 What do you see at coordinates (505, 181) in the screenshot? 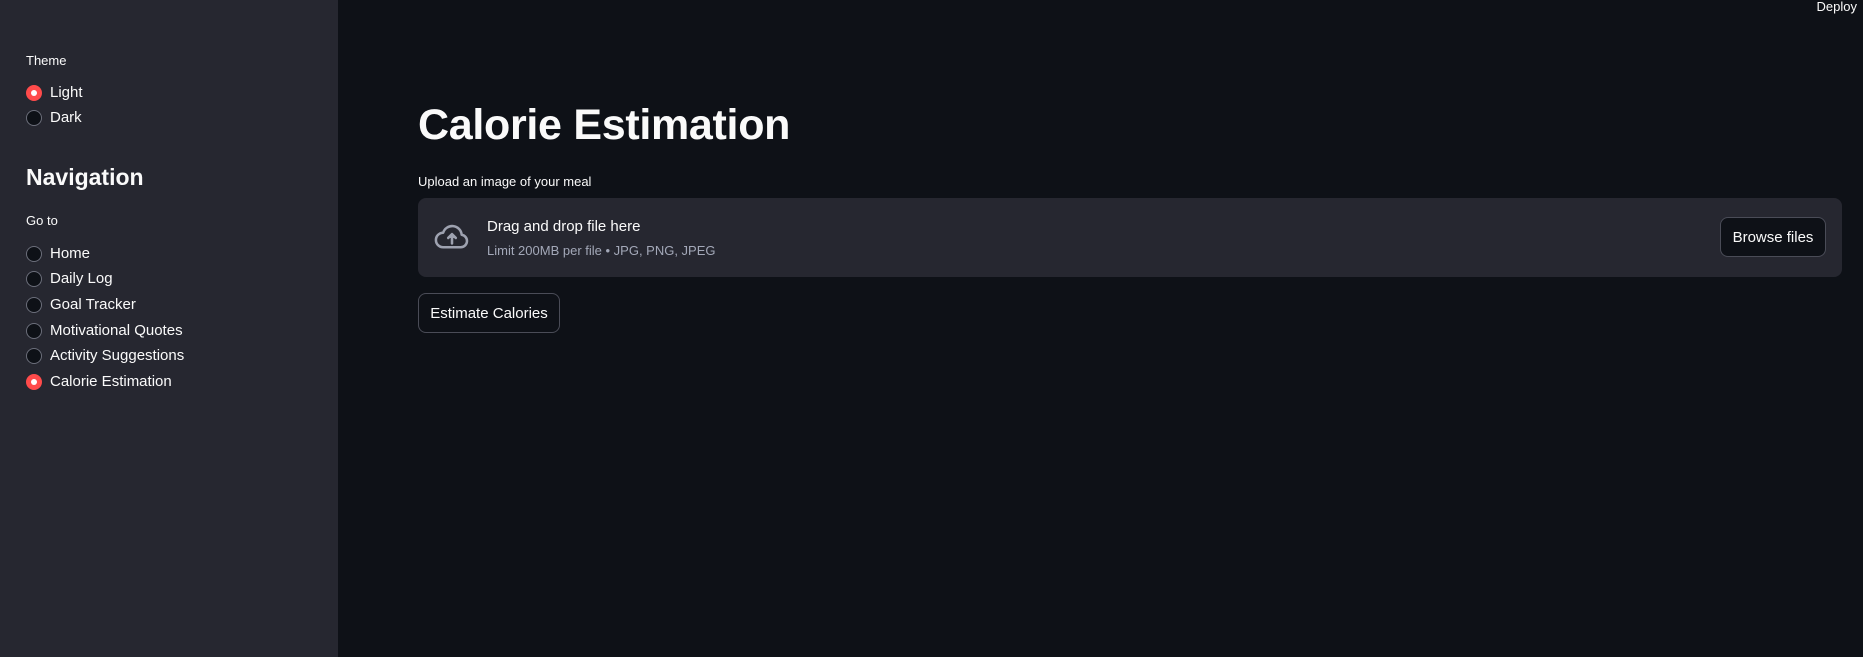
I see `upload-label: Upload an image of your meal` at bounding box center [505, 181].